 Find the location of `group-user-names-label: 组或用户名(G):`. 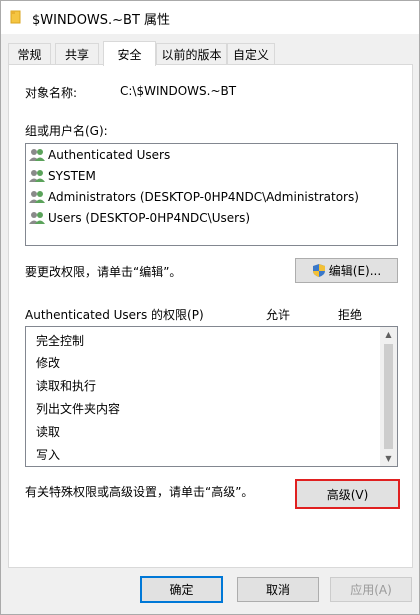

group-user-names-label: 组或用户名(G): is located at coordinates (66, 131).